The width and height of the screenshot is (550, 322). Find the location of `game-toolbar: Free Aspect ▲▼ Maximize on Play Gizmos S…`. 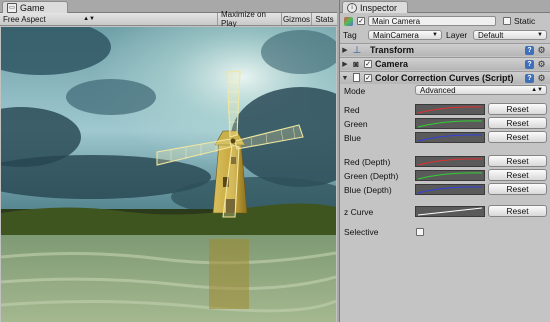

game-toolbar: Free Aspect ▲▼ Maximize on Play Gizmos S… is located at coordinates (168, 19).